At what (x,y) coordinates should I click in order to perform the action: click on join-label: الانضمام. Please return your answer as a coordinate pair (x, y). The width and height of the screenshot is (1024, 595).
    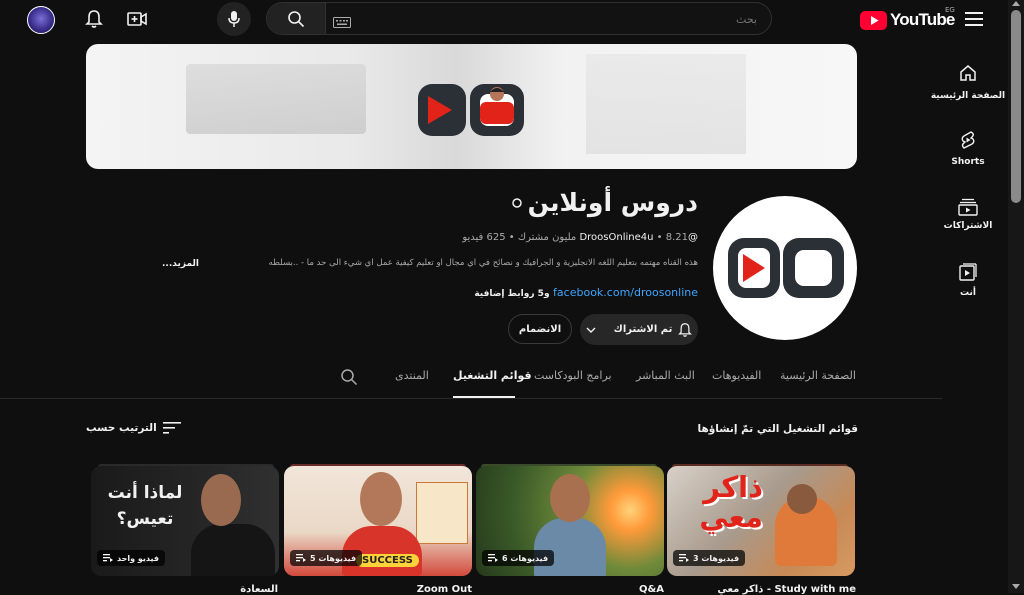
    Looking at the image, I should click on (540, 329).